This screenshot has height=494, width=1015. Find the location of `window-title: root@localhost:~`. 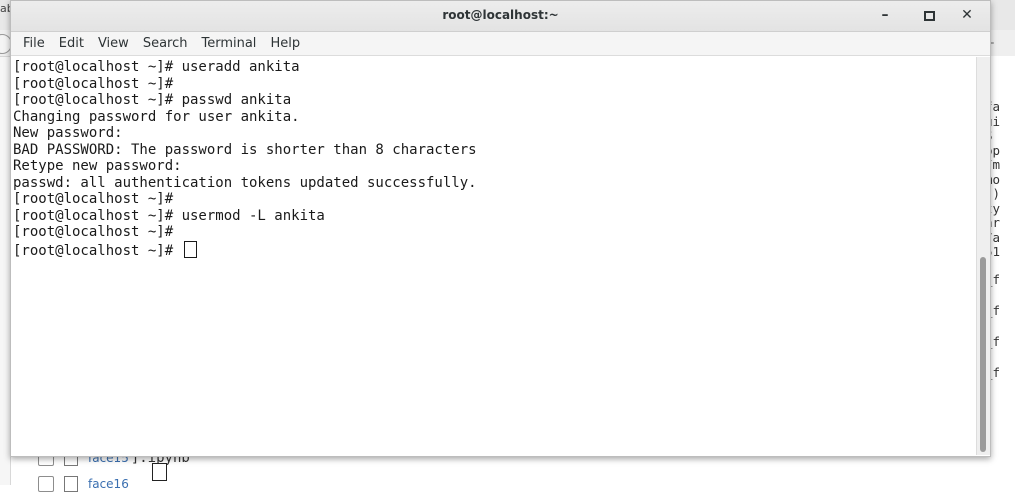

window-title: root@localhost:~ is located at coordinates (500, 15).